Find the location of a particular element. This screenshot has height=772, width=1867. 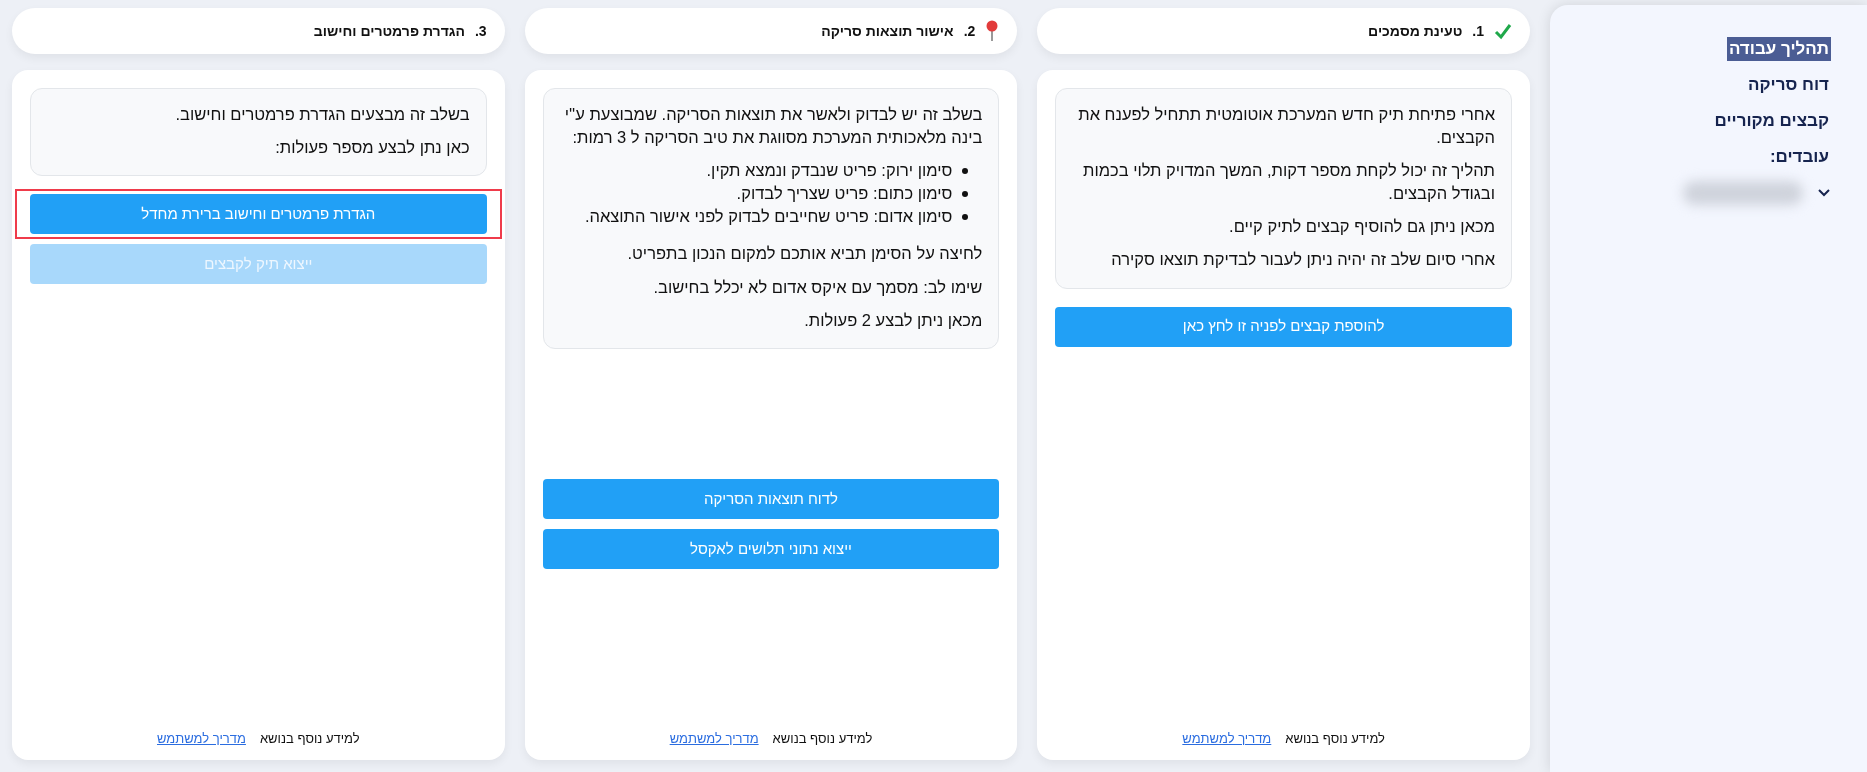

action-button: הגדרת פרמטרים וחישוב ברירת מחדל is located at coordinates (258, 214).